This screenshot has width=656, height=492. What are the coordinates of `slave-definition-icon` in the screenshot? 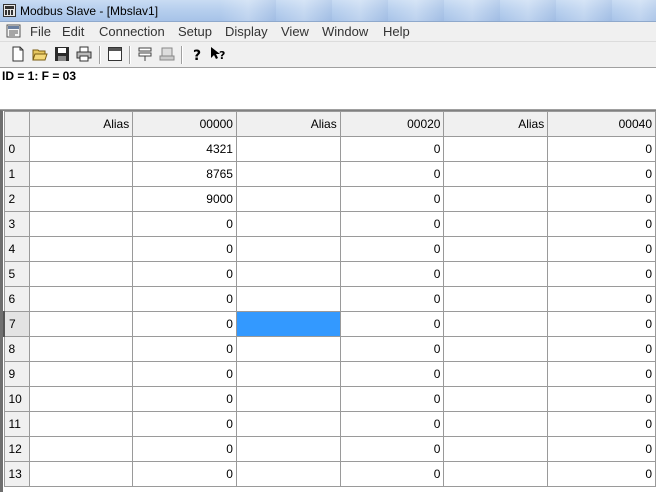 It's located at (145, 54).